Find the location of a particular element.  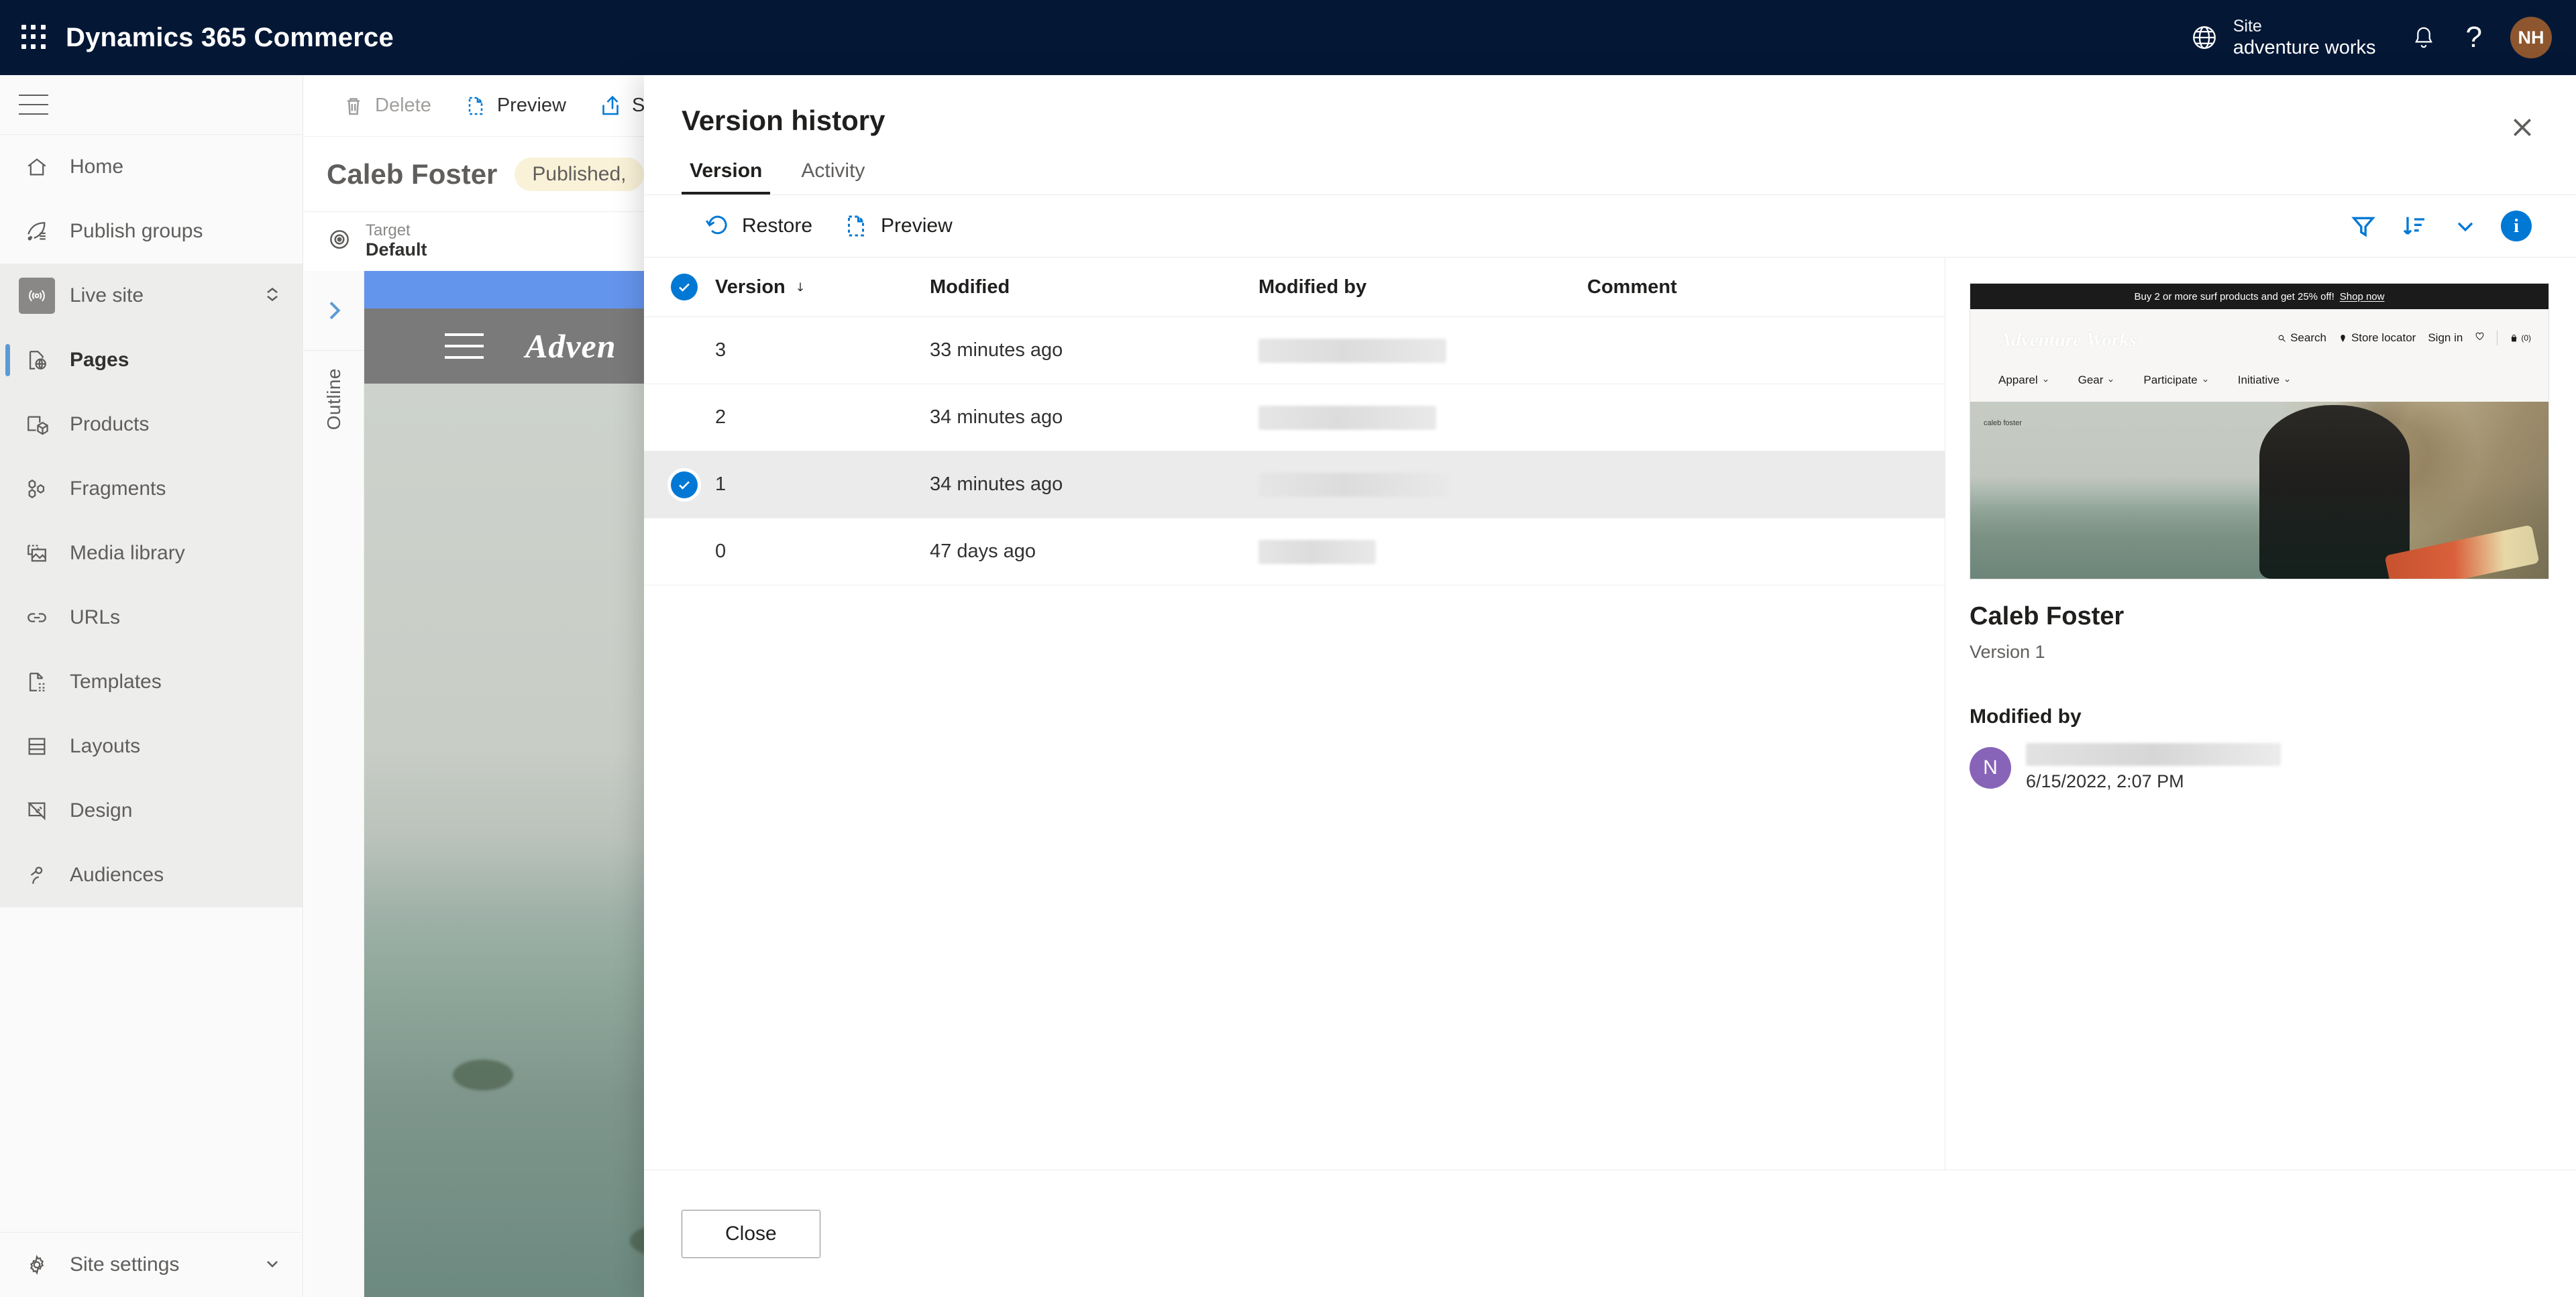

site-name: adventure works is located at coordinates (2304, 47).